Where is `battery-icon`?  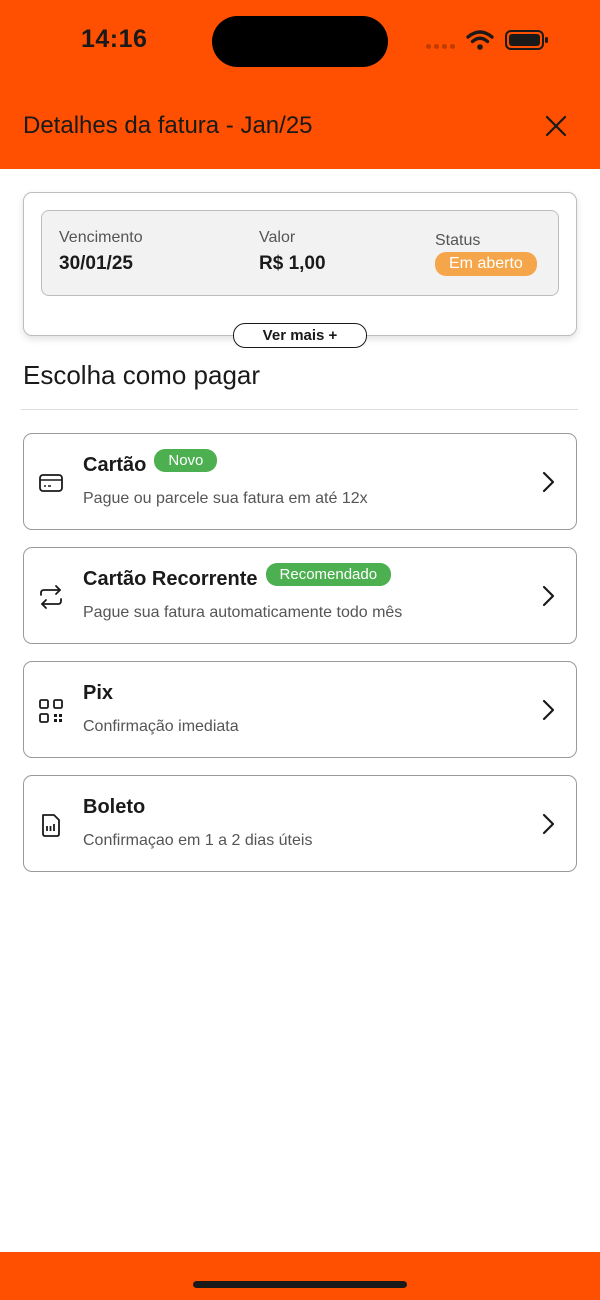 battery-icon is located at coordinates (526, 40).